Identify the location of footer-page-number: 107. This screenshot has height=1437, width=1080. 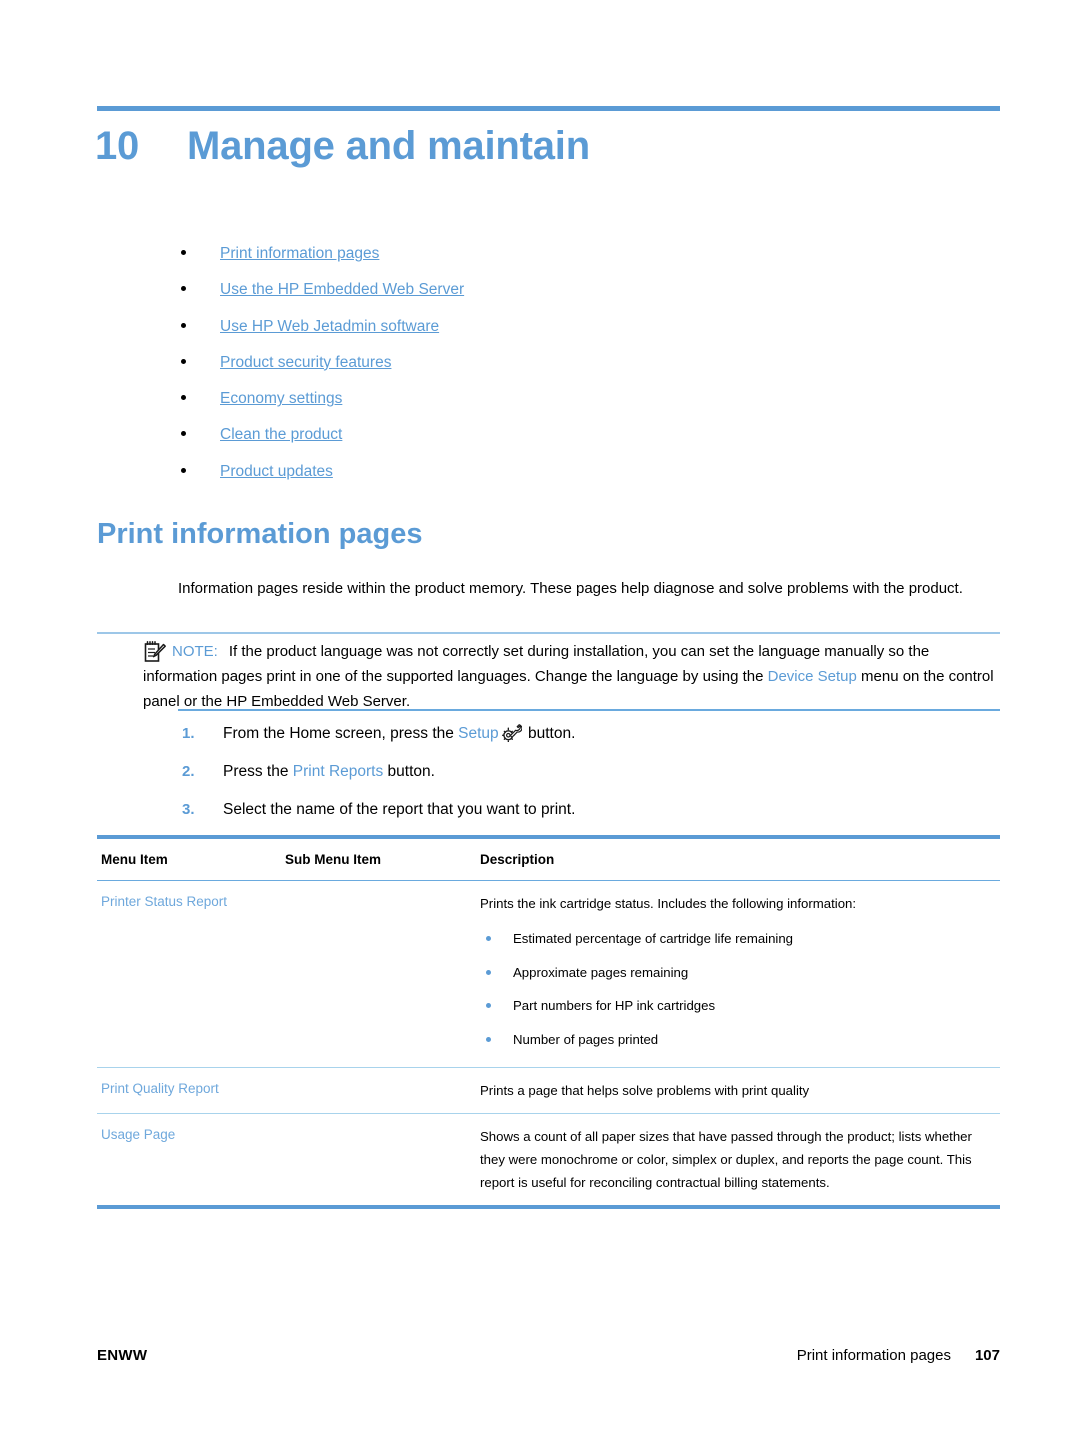
(987, 1355).